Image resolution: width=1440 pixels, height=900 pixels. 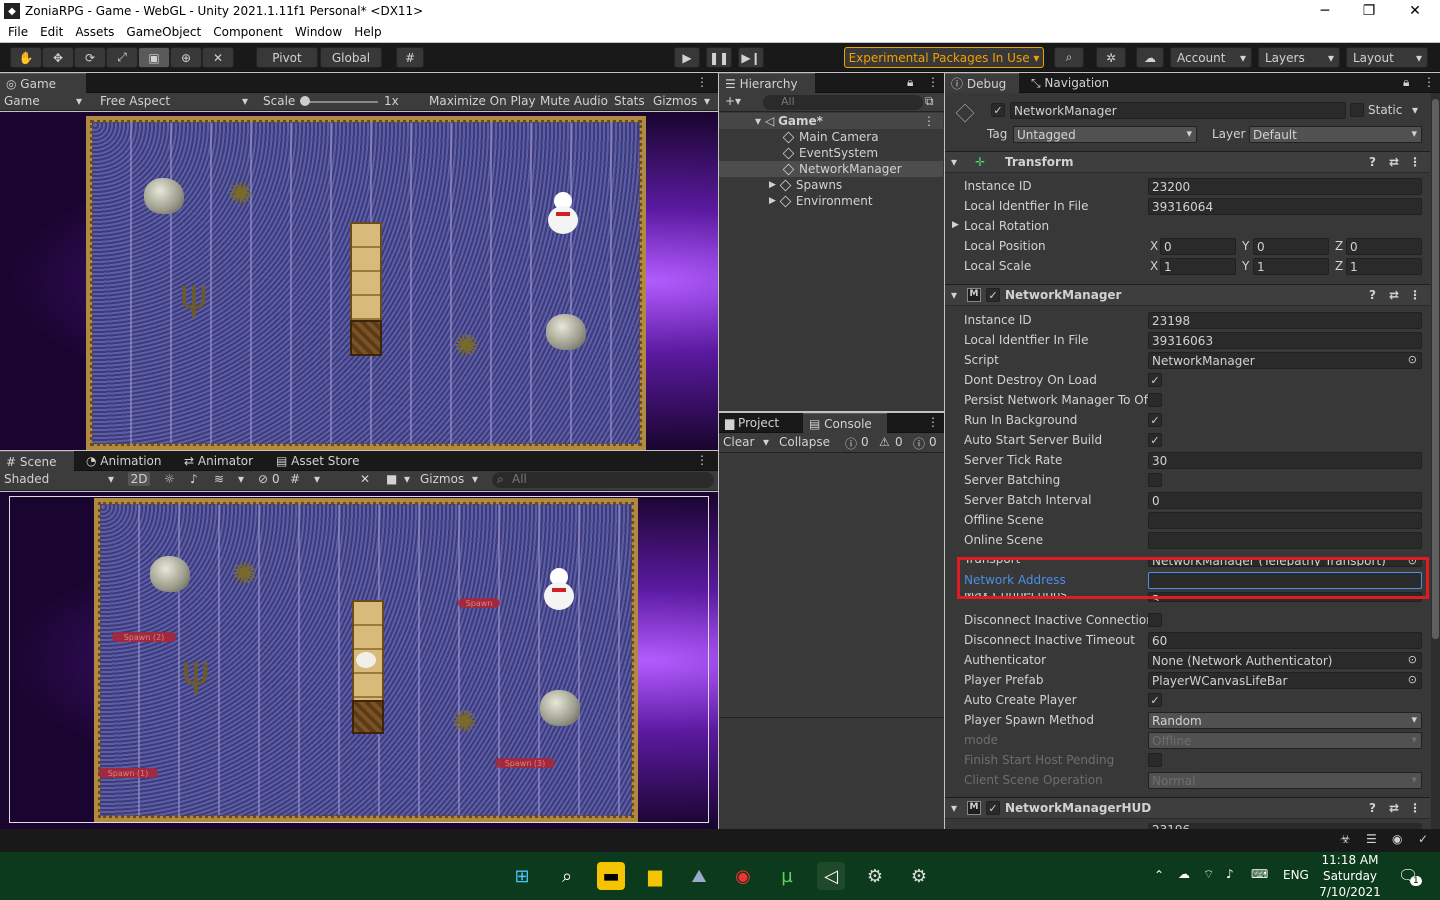 What do you see at coordinates (365, 479) in the screenshot?
I see `tools-icon: ✕` at bounding box center [365, 479].